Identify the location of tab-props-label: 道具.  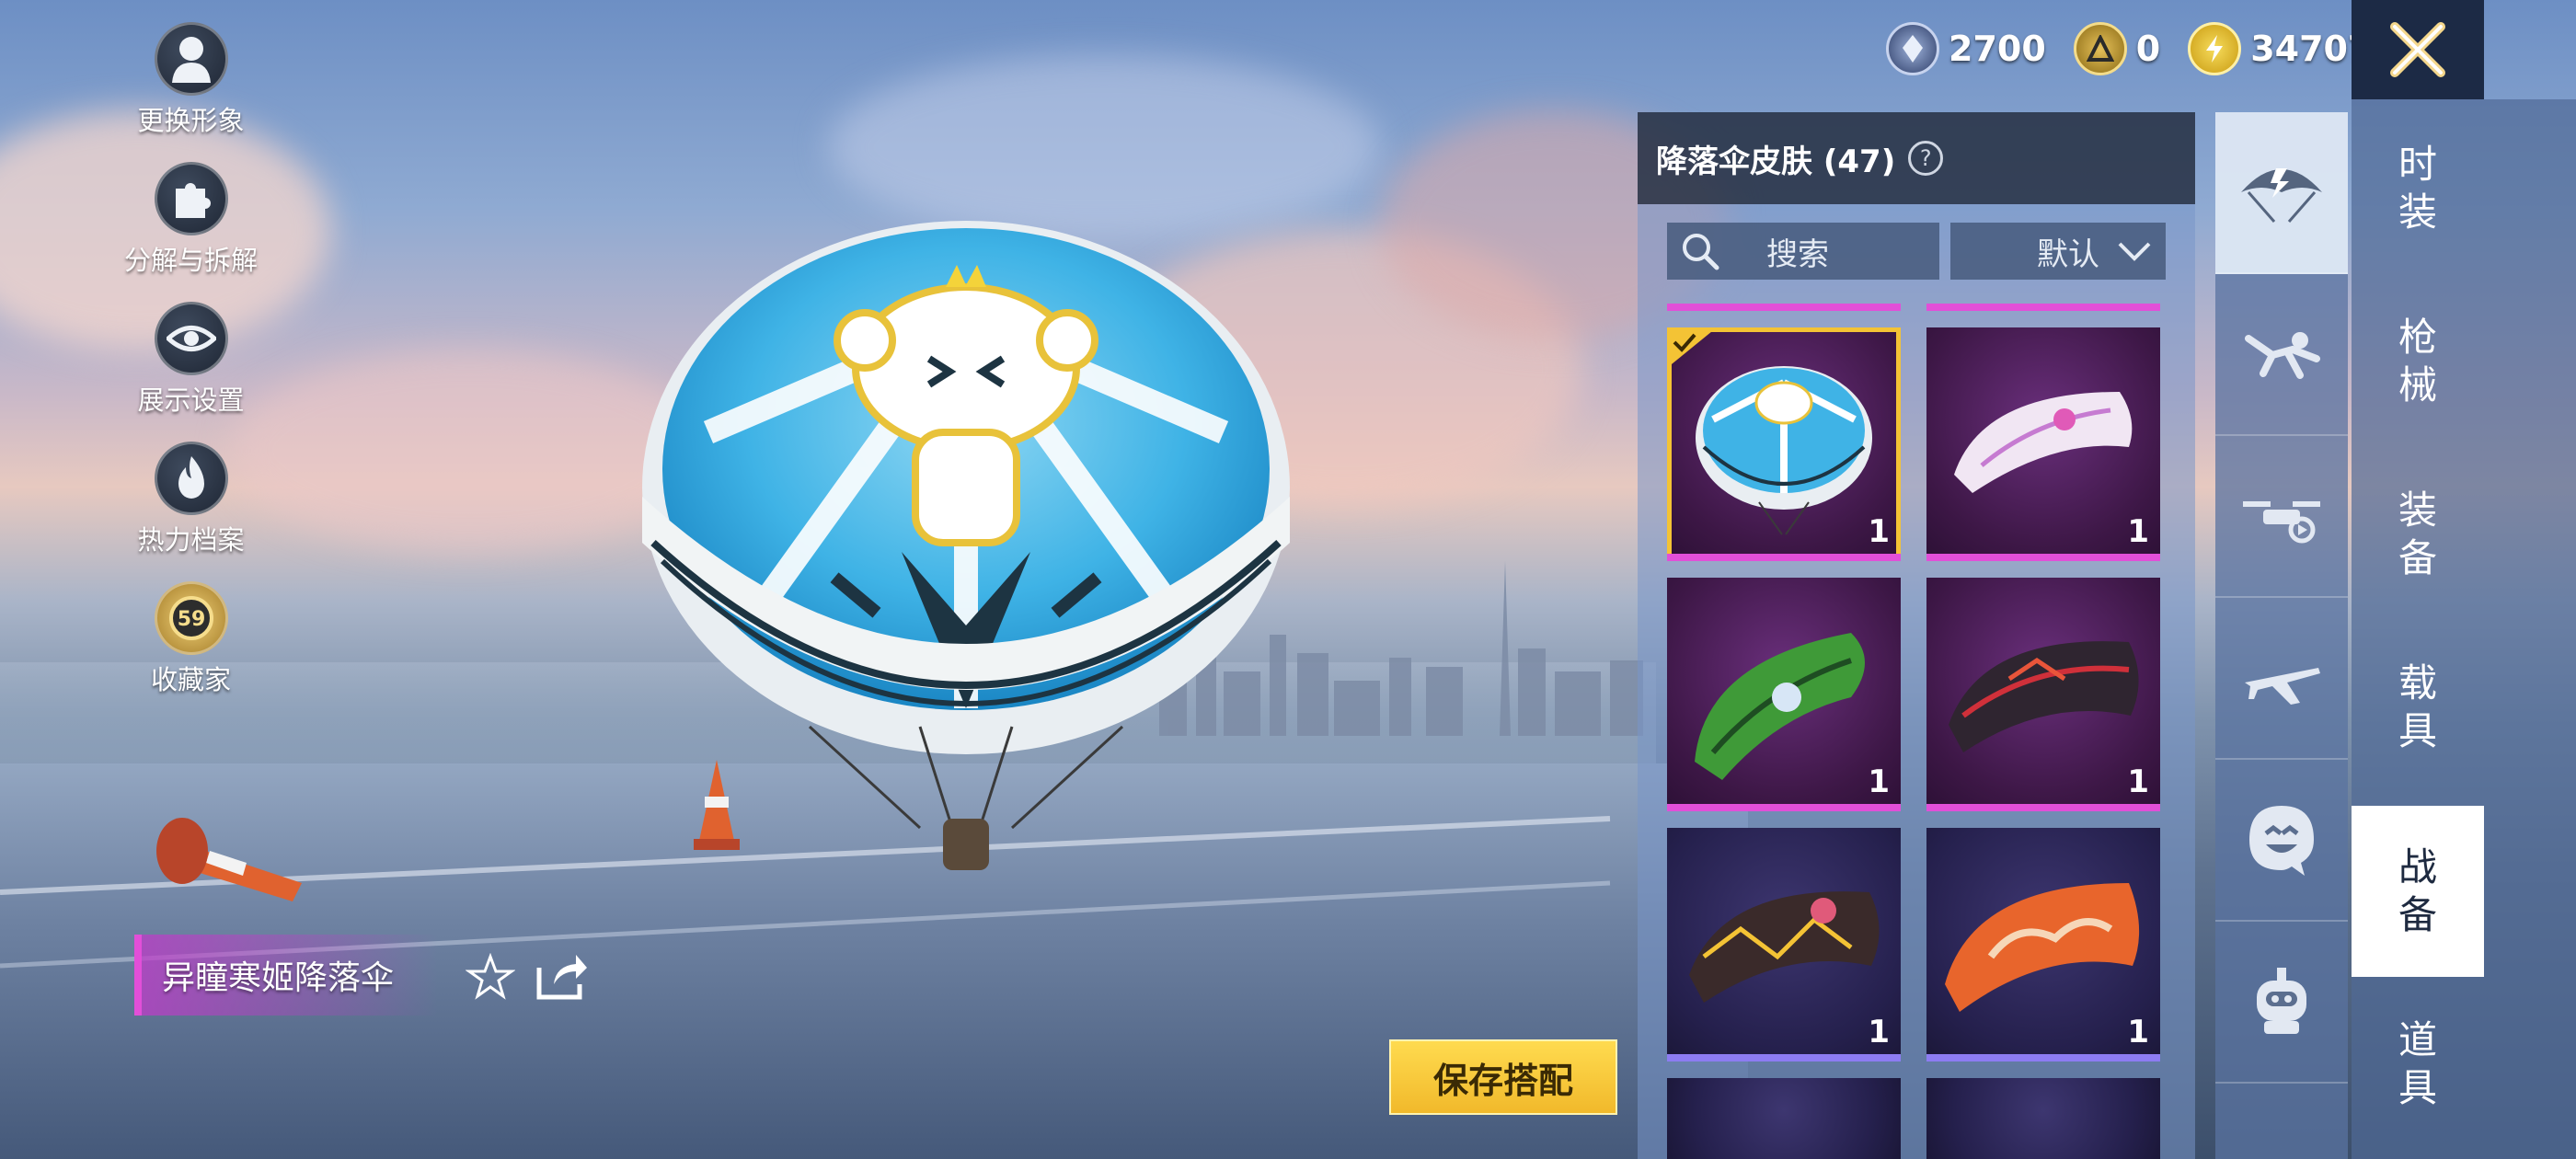
(2417, 1063).